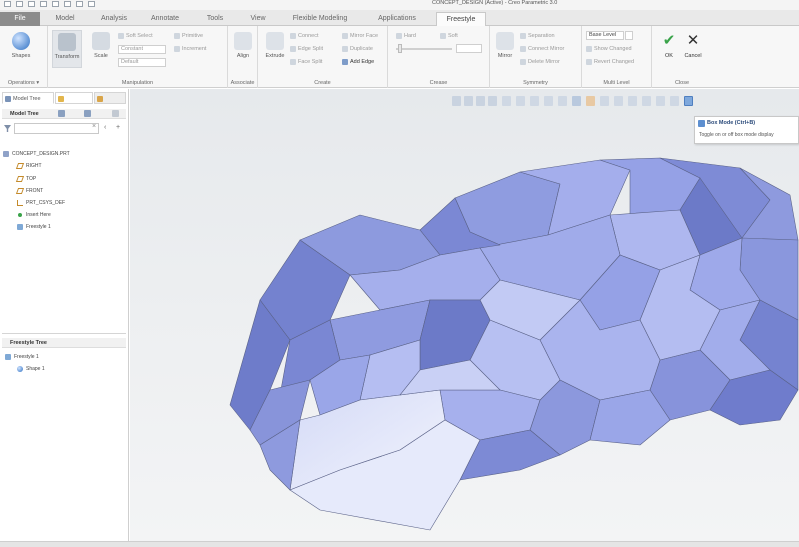 The image size is (799, 547). What do you see at coordinates (243, 49) in the screenshot?
I see `align-button: Align` at bounding box center [243, 49].